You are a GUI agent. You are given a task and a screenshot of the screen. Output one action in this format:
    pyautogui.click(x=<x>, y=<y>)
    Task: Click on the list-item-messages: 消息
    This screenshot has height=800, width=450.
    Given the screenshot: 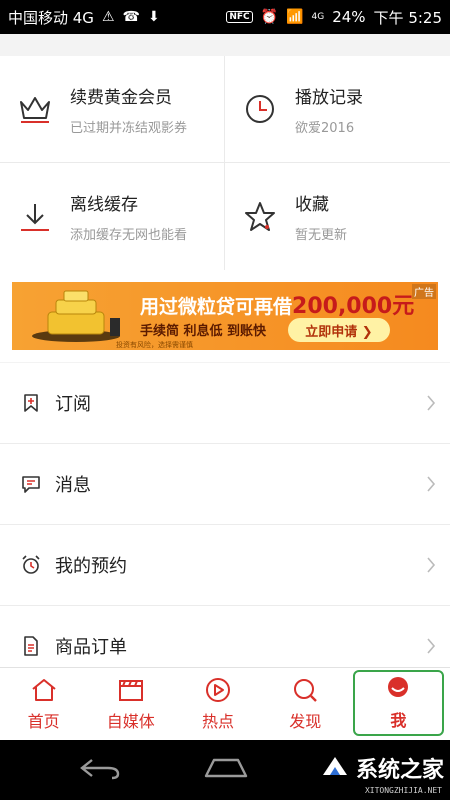 What is the action you would take?
    pyautogui.click(x=225, y=484)
    